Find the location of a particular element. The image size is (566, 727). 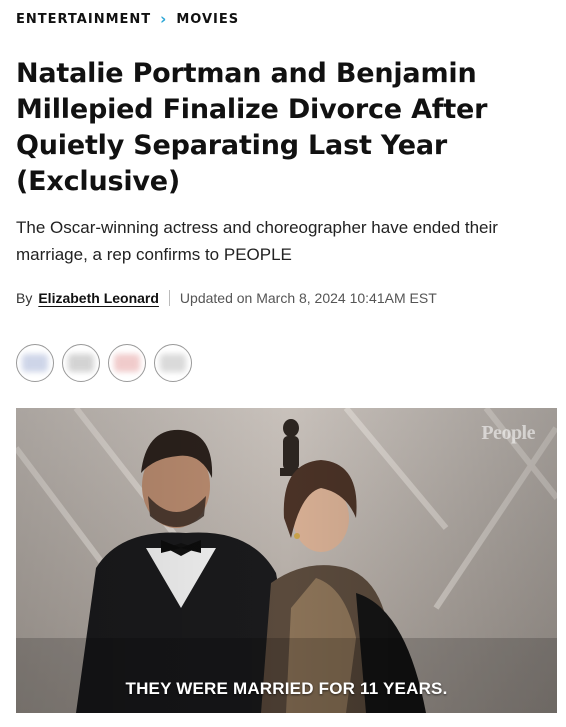

breadcrumb: ENTERTAINMENT › MOVIES is located at coordinates (127, 19).